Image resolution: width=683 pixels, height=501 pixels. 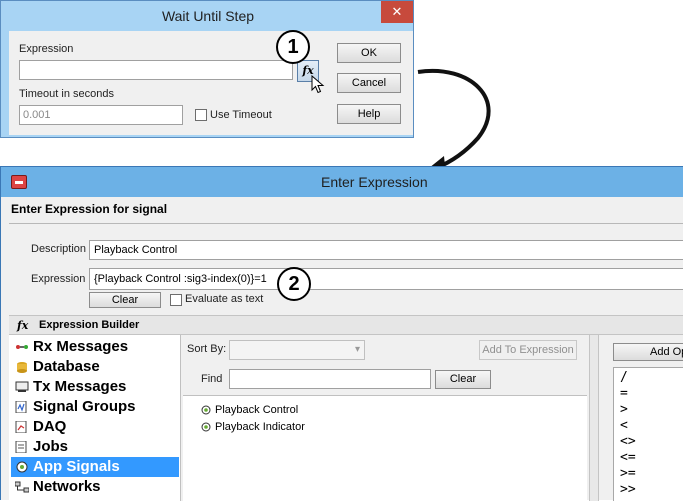 I want to click on ok-button: OK, so click(x=369, y=53).